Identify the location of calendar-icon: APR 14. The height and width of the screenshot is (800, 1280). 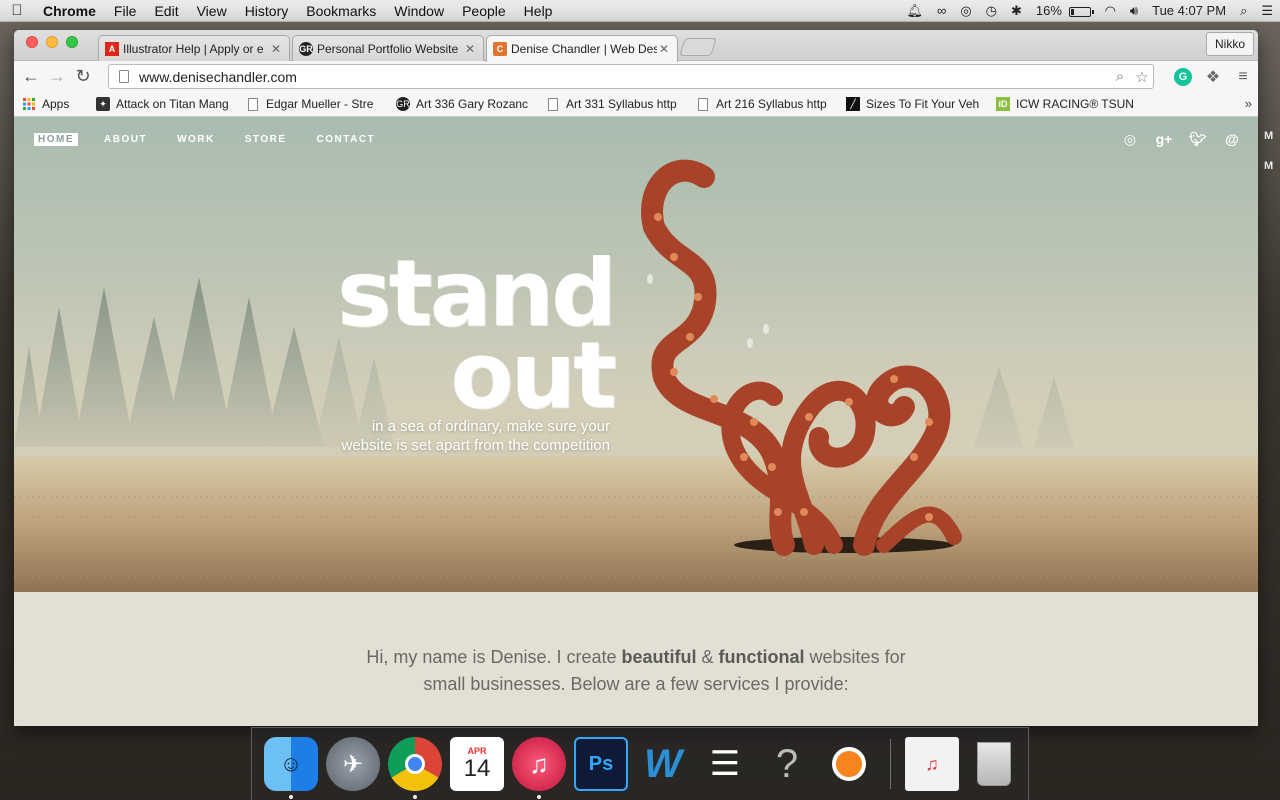
(477, 764).